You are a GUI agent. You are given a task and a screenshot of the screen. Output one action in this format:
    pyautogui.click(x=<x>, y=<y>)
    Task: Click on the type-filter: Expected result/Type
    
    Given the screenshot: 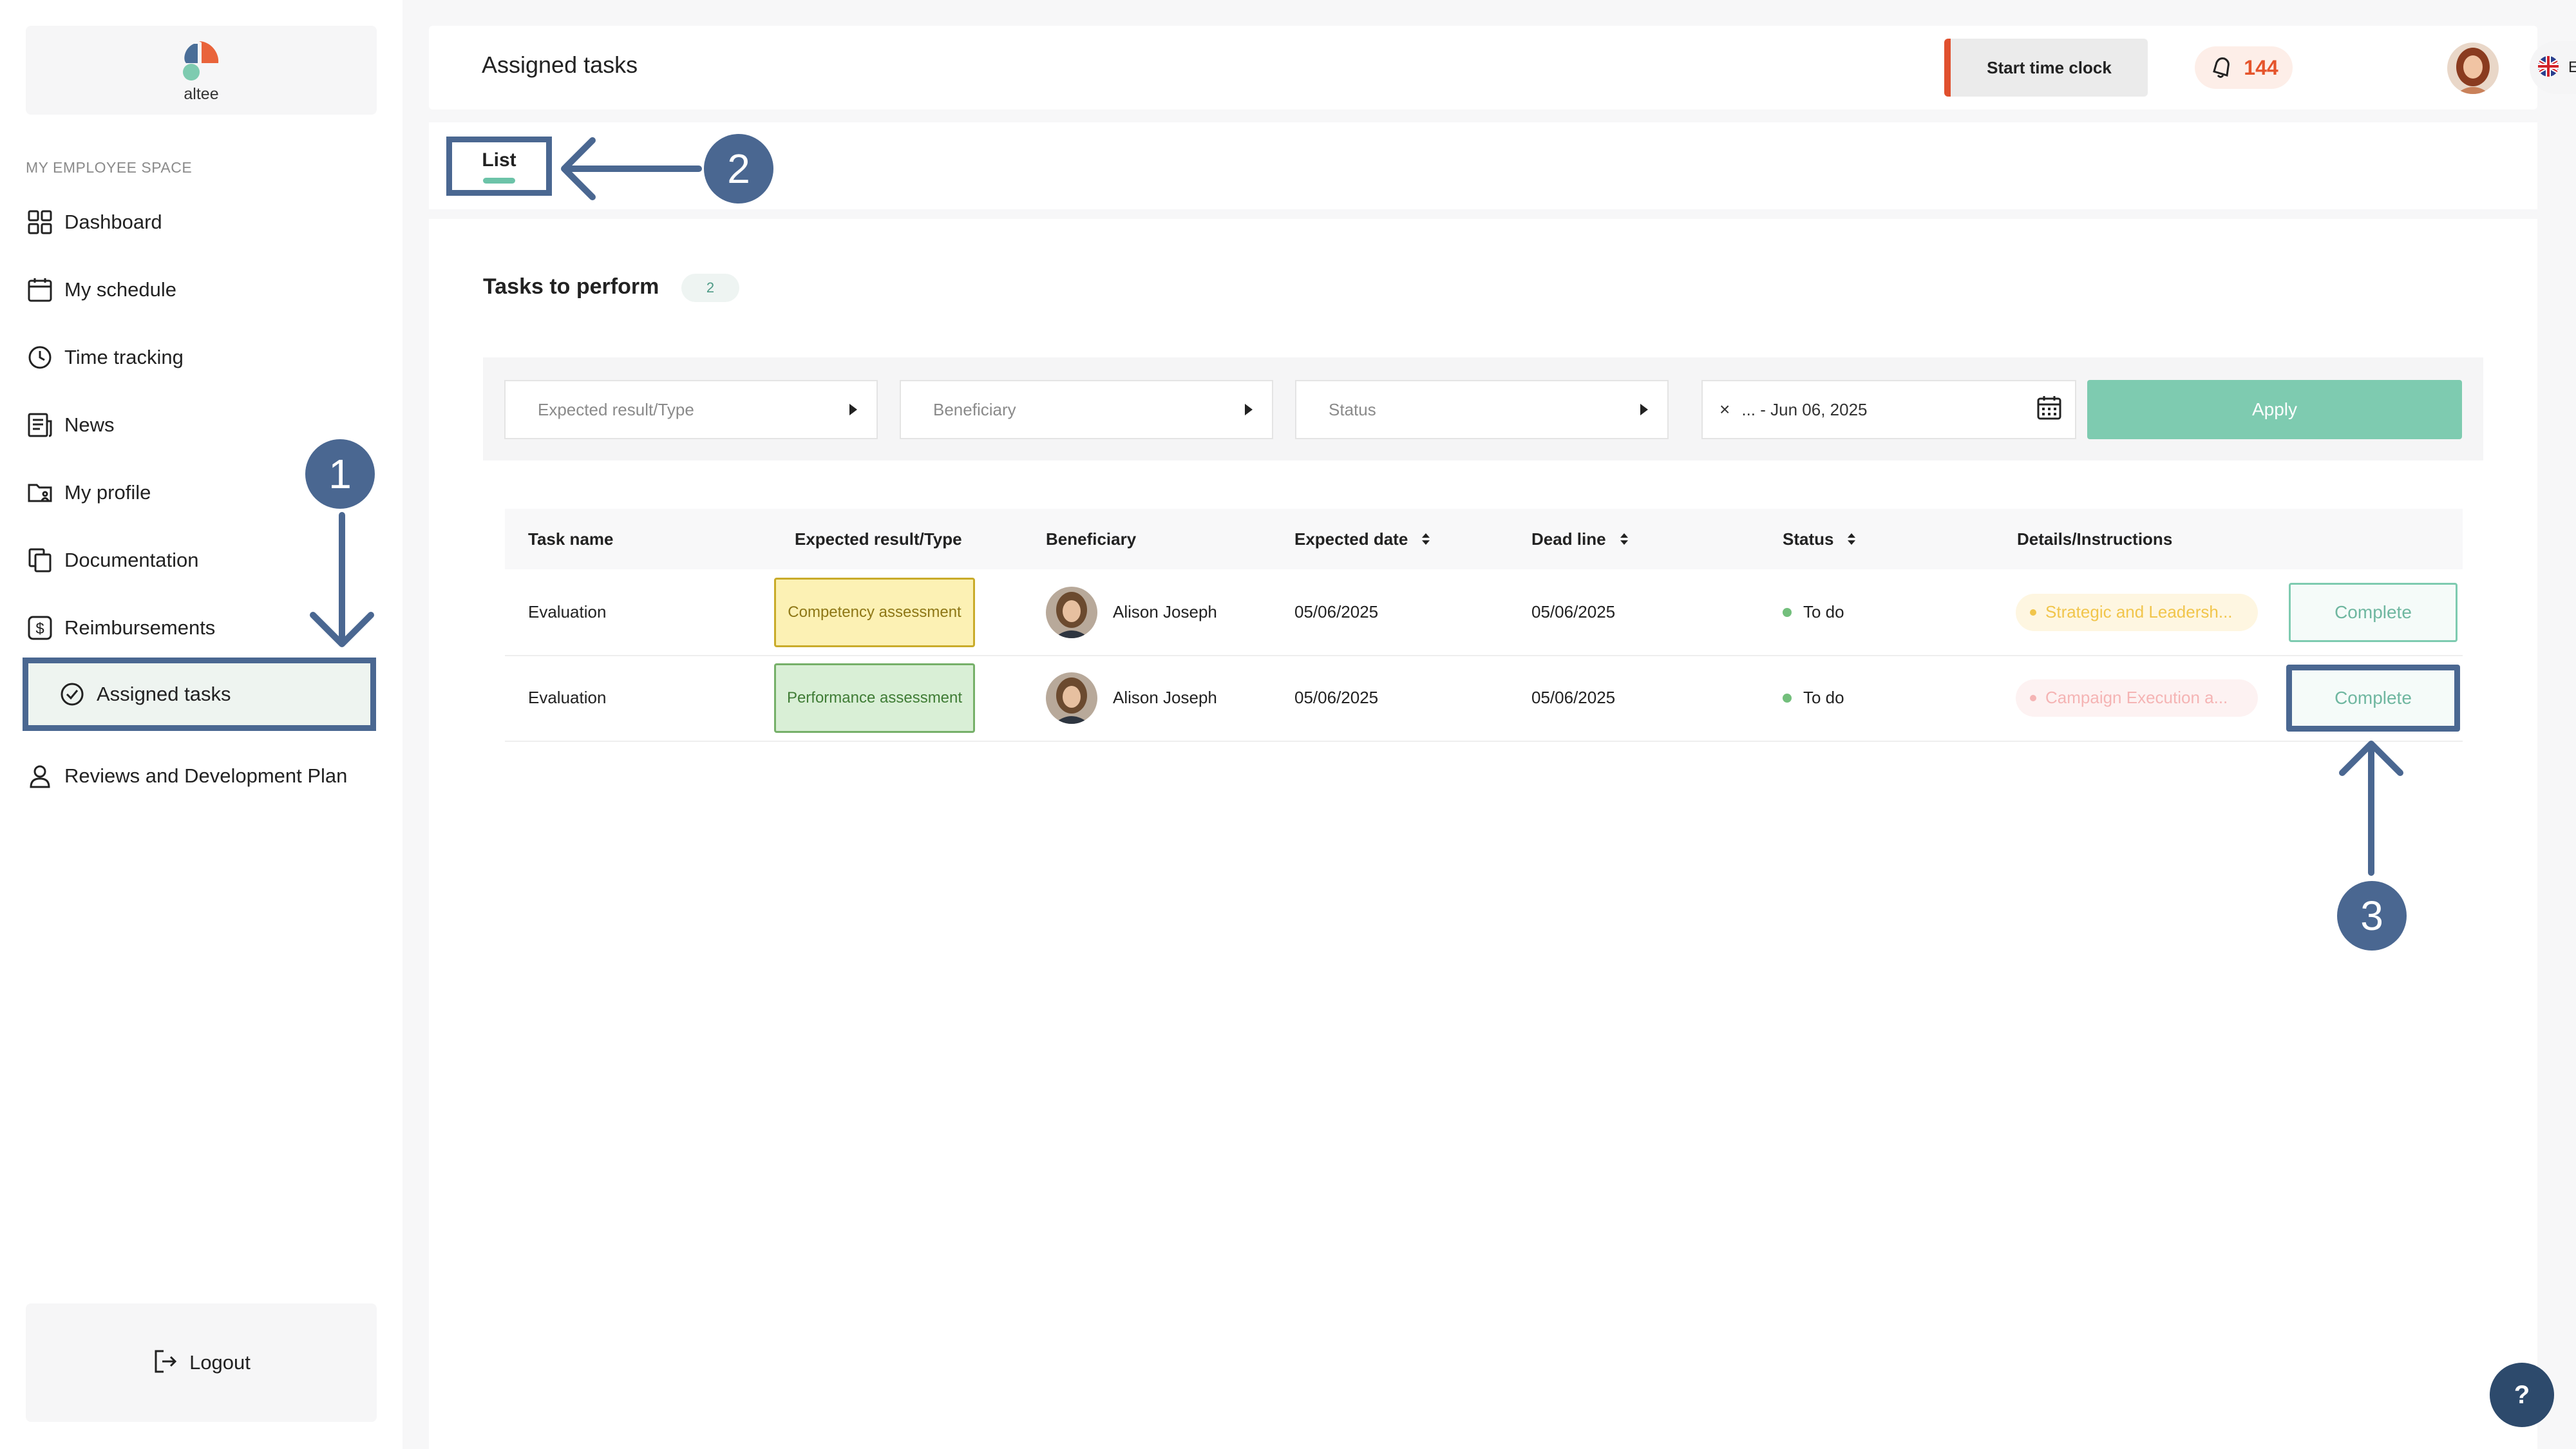 What is the action you would take?
    pyautogui.click(x=691, y=410)
    